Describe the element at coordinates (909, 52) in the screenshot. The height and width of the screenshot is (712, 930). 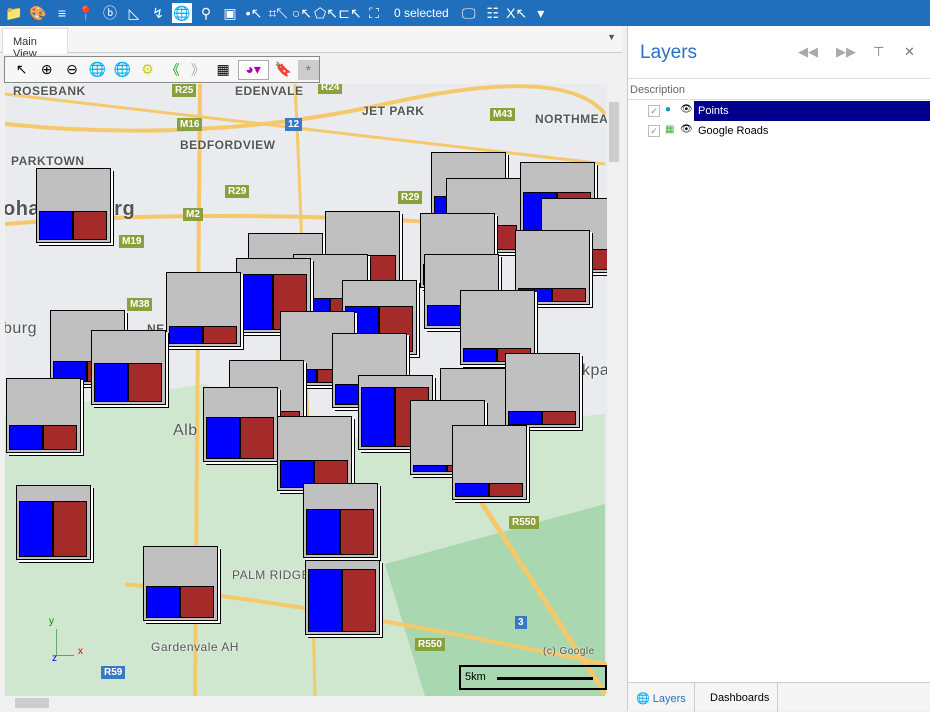
I see `close-icon: ✕` at that location.